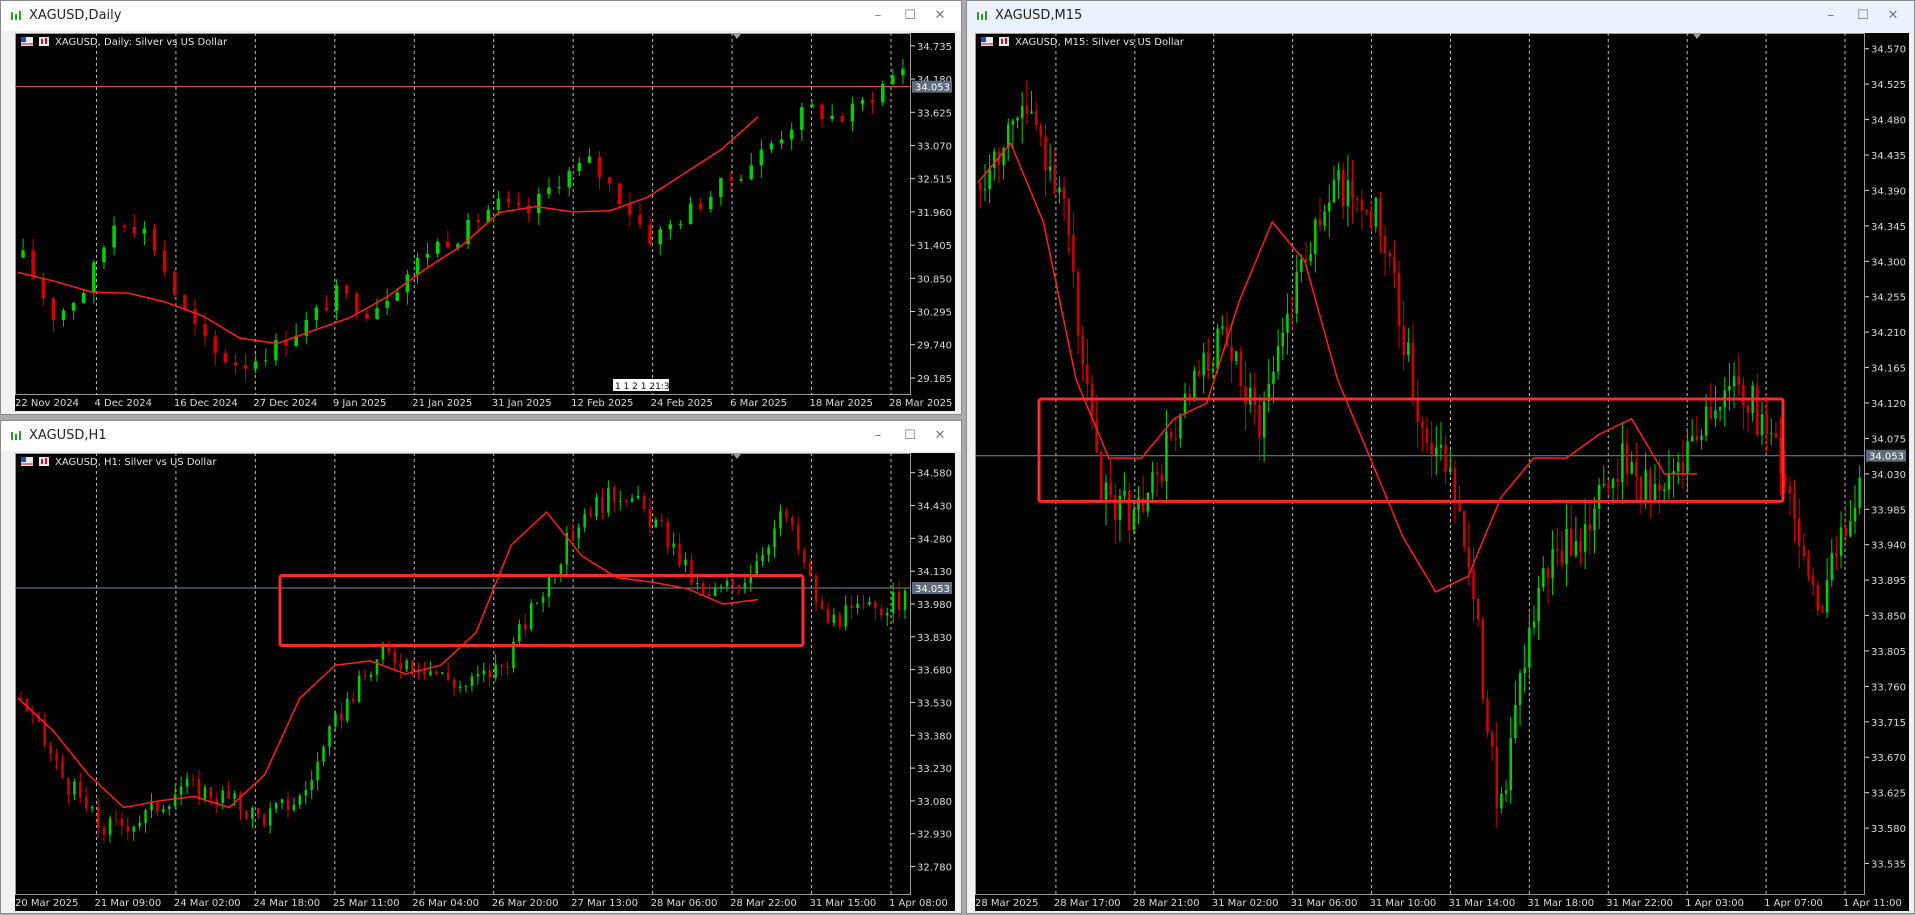  What do you see at coordinates (918, 903) in the screenshot?
I see `x-tick-label: 1 Apr 08:00` at bounding box center [918, 903].